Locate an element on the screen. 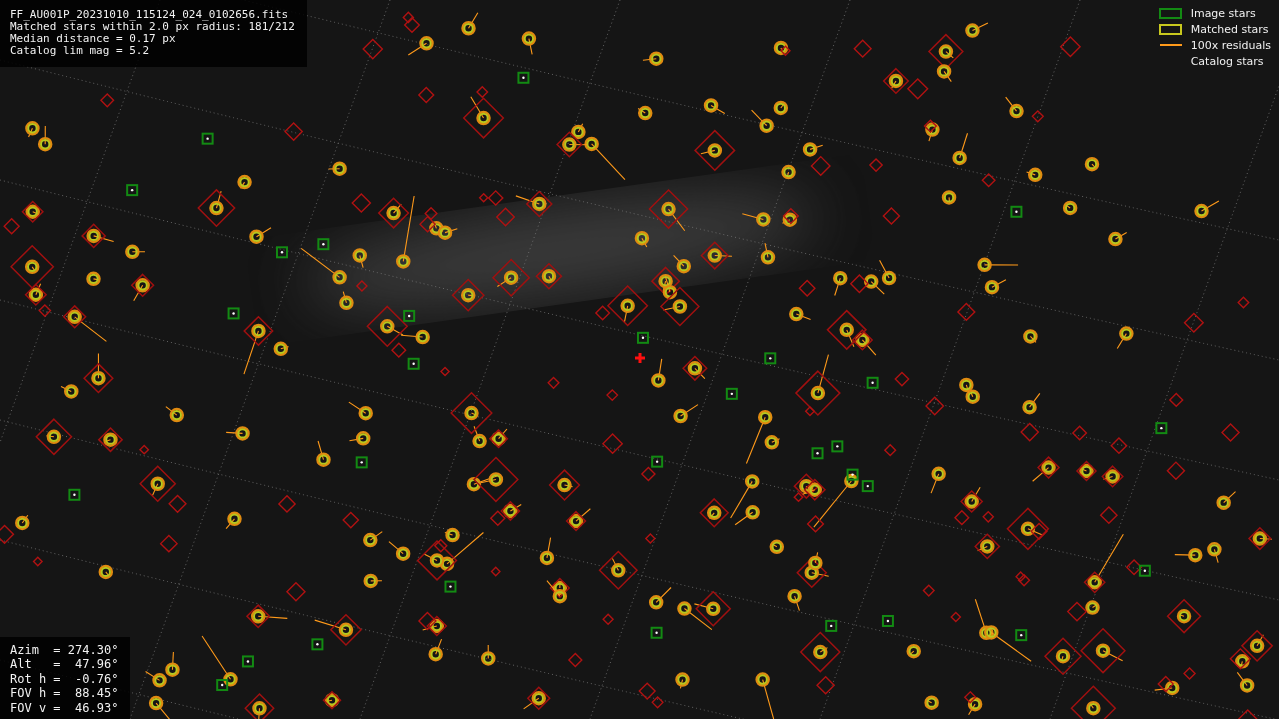 This screenshot has height=719, width=1279. pointing-text: Azim = 274.30° is located at coordinates (64, 649).